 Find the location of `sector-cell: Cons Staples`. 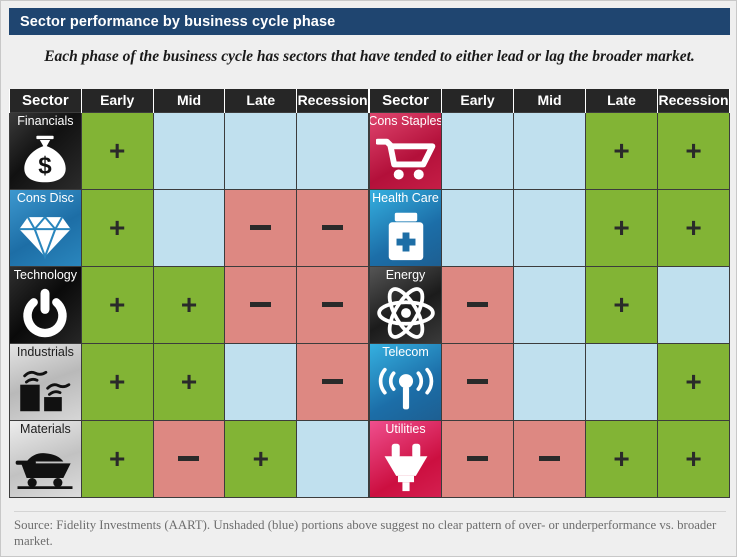

sector-cell: Cons Staples is located at coordinates (405, 151).